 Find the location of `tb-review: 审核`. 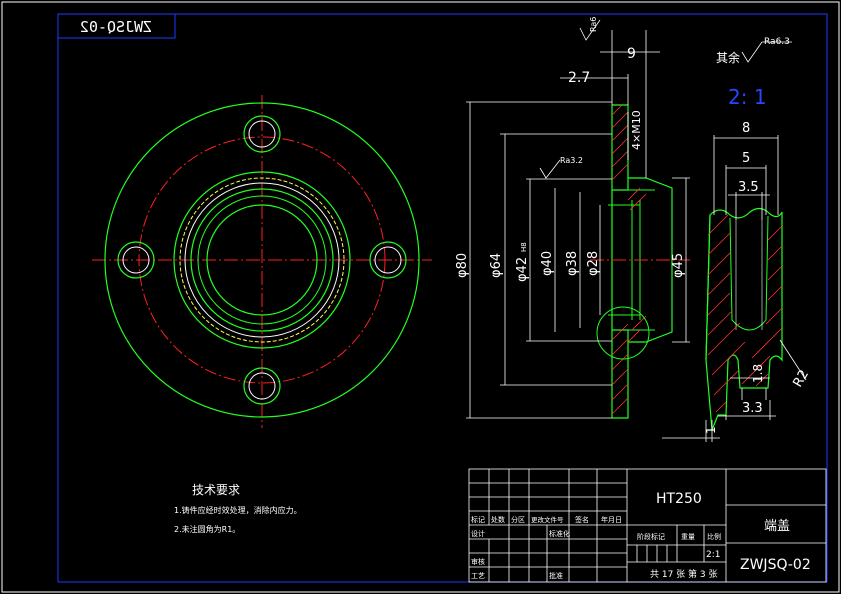

tb-review: 审核 is located at coordinates (478, 561).